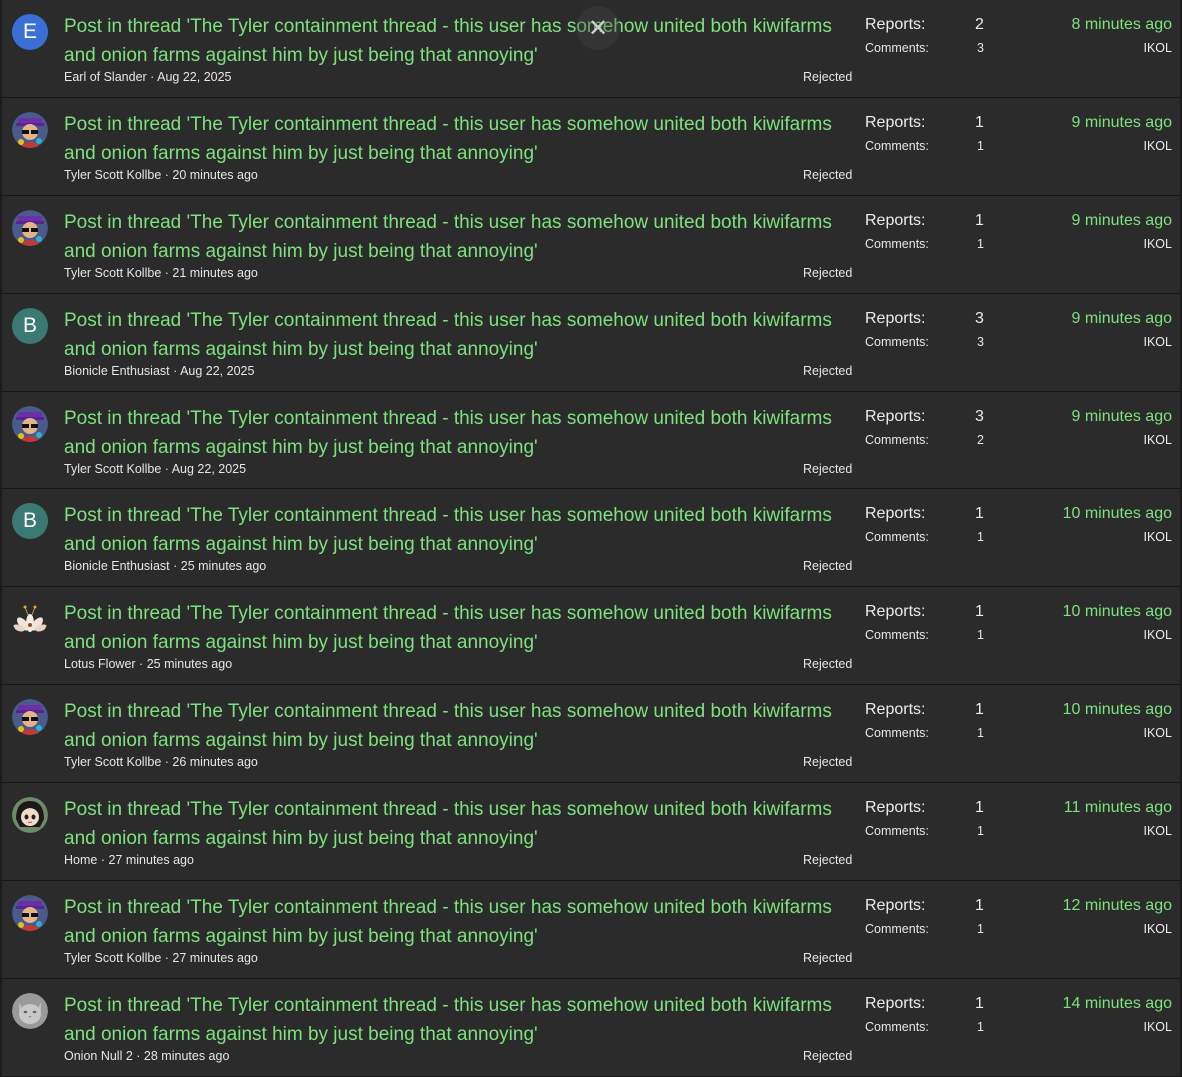 This screenshot has height=1077, width=1182. What do you see at coordinates (980, 439) in the screenshot?
I see `comments-count: 2` at bounding box center [980, 439].